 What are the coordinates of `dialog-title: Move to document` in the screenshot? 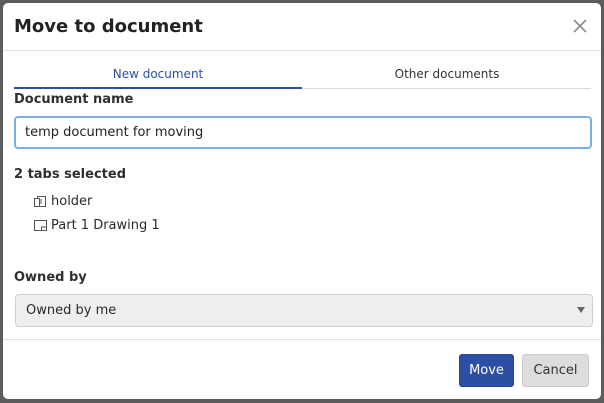 It's located at (108, 26).